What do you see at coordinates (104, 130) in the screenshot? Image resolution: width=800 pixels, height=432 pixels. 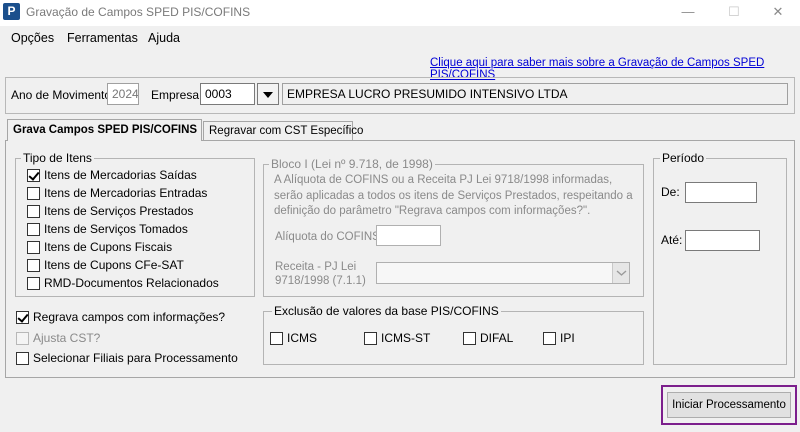 I see `tab-grava-campos: Grava Campos SPED PIS/COFINS` at bounding box center [104, 130].